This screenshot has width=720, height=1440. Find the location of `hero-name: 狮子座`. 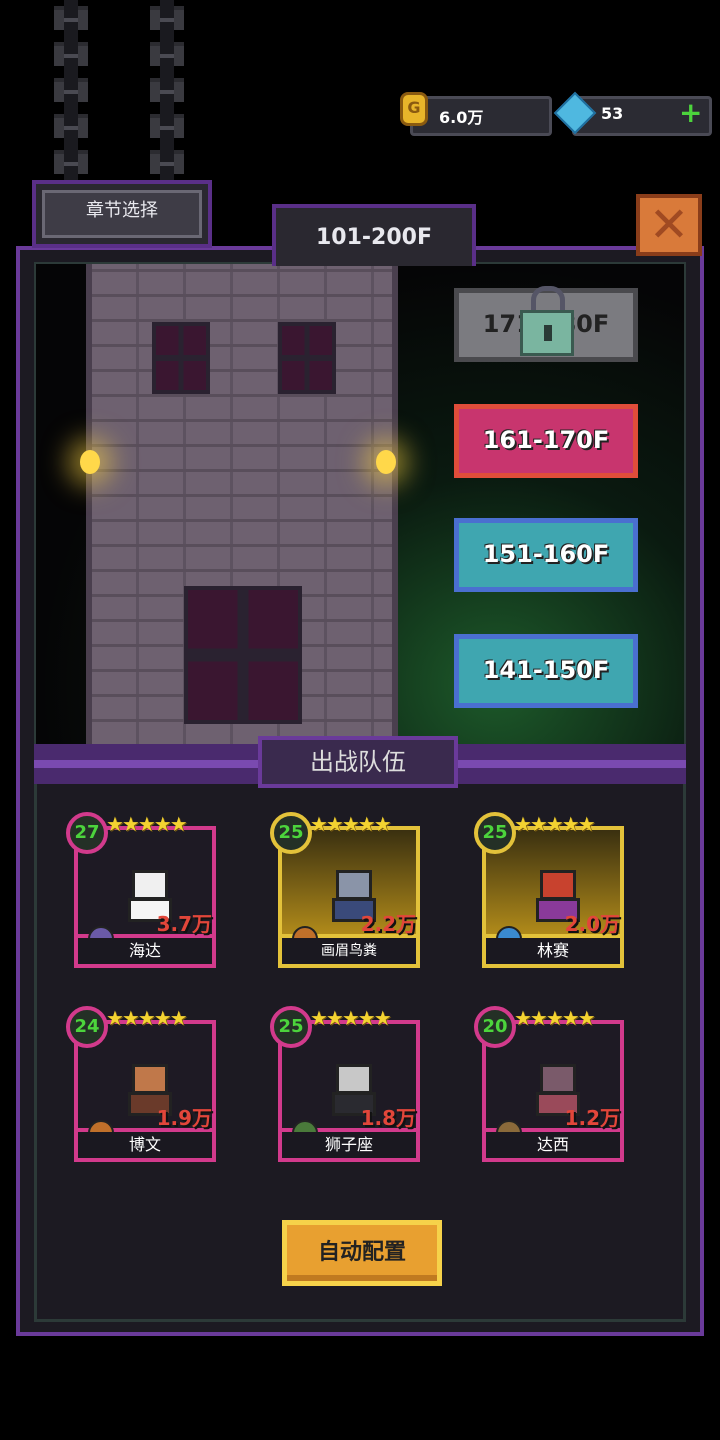

hero-name: 狮子座 is located at coordinates (349, 1147).